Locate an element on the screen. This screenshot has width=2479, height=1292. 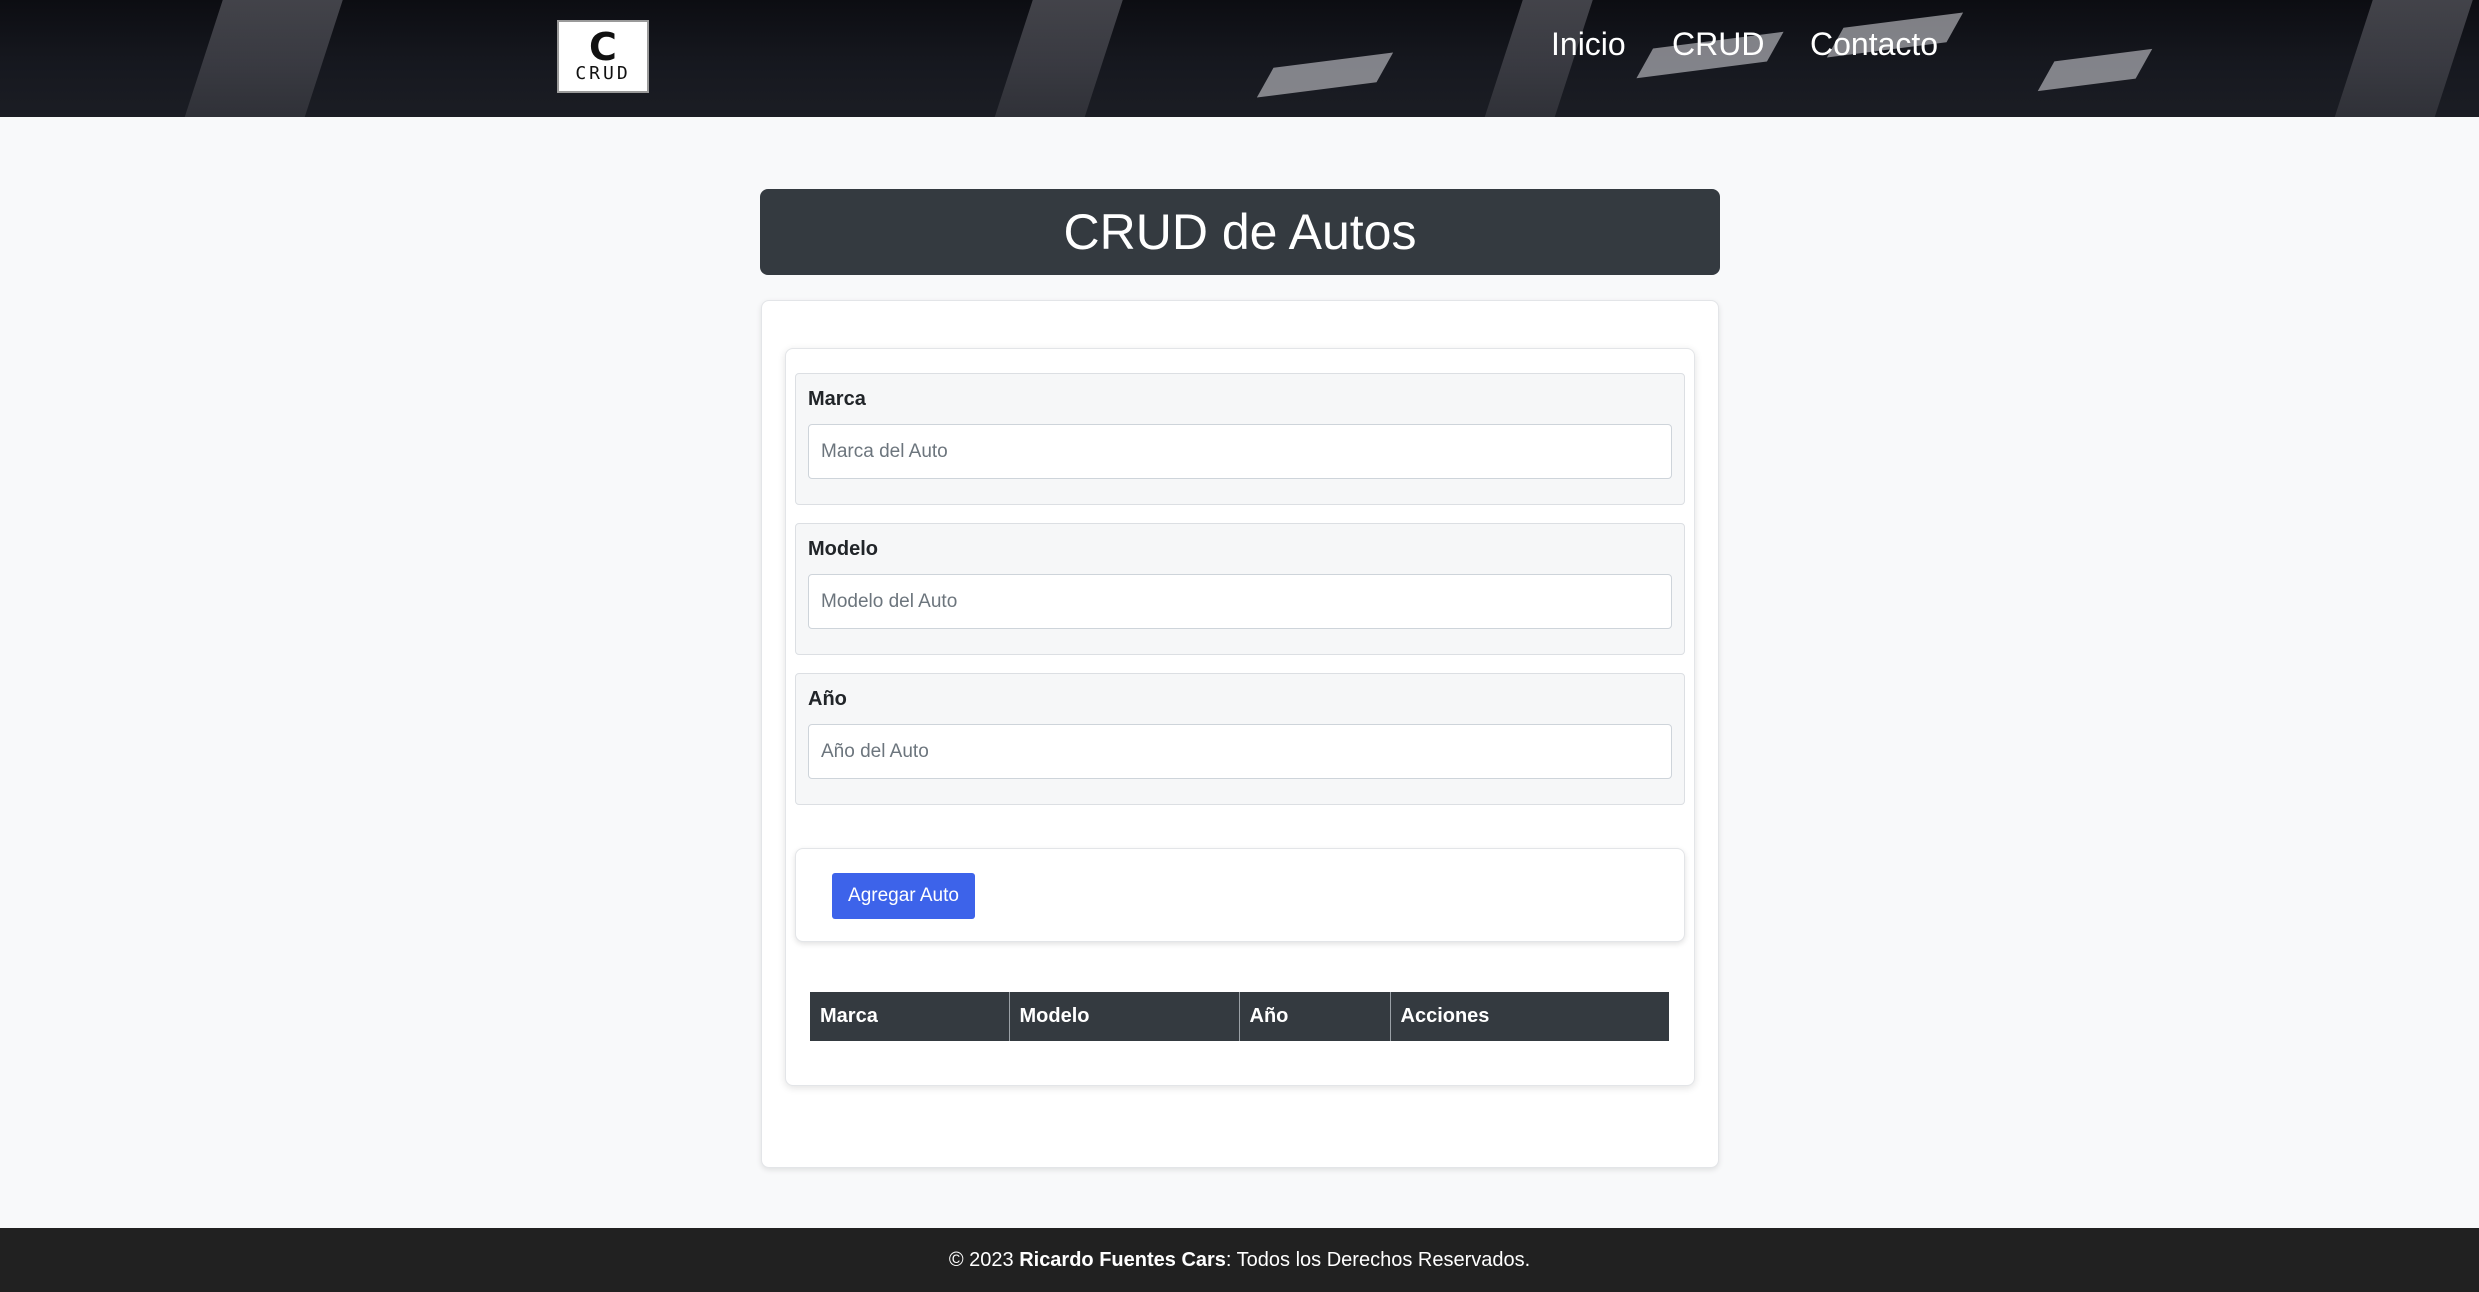
marca-label: Marca is located at coordinates (837, 399).